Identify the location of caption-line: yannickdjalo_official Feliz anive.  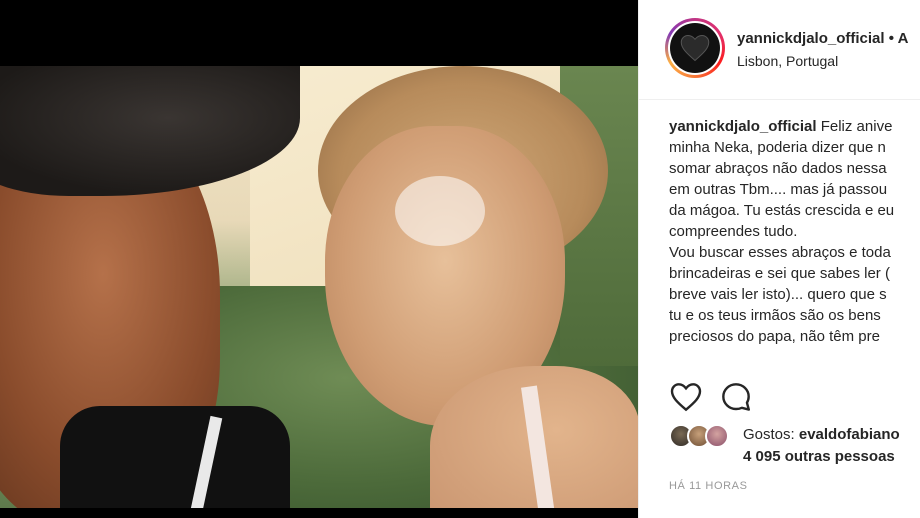
(794, 126).